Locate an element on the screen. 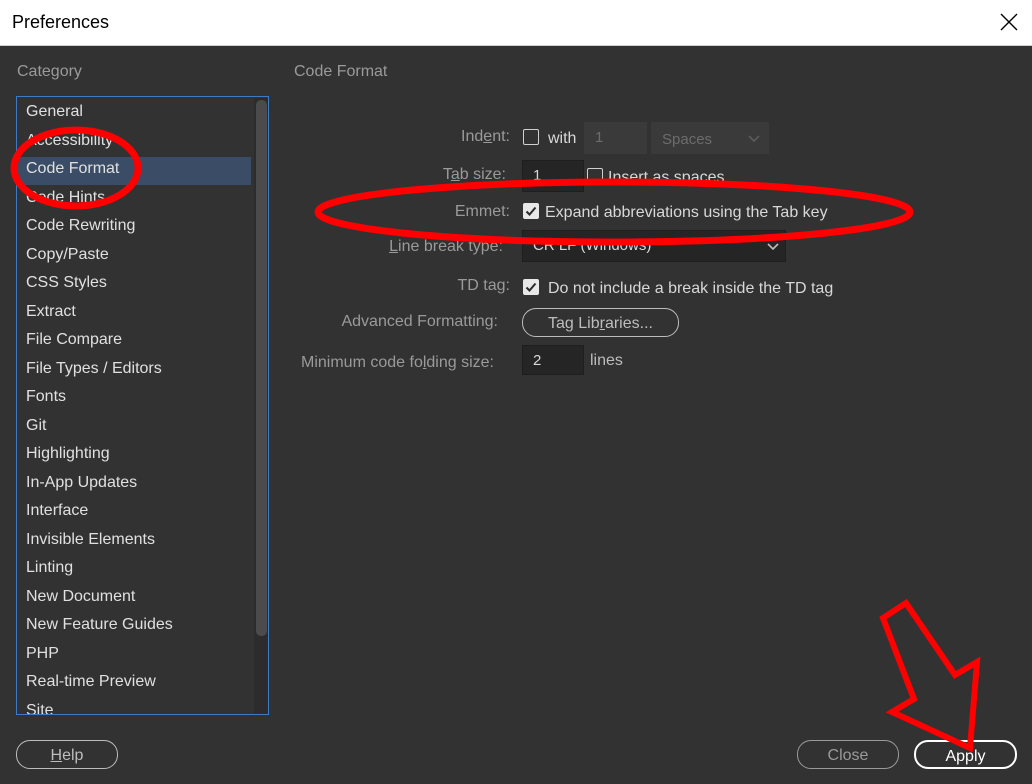  insert-spaces-label: Insert as spaces is located at coordinates (666, 177).